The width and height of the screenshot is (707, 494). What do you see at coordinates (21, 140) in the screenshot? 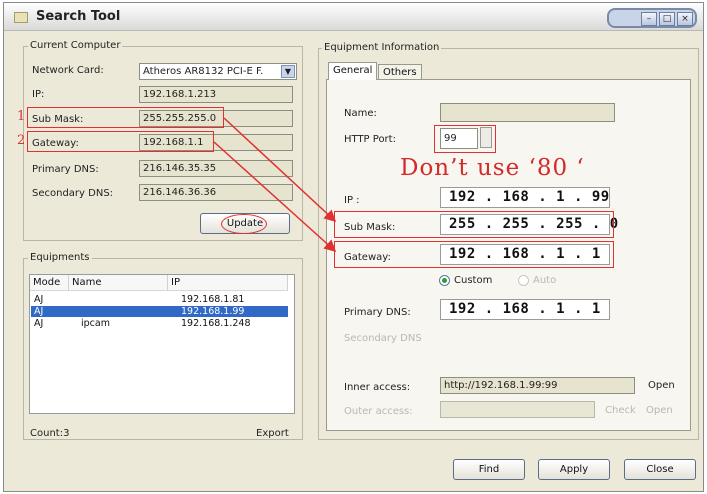
I see `annotation-number-2: 2` at bounding box center [21, 140].